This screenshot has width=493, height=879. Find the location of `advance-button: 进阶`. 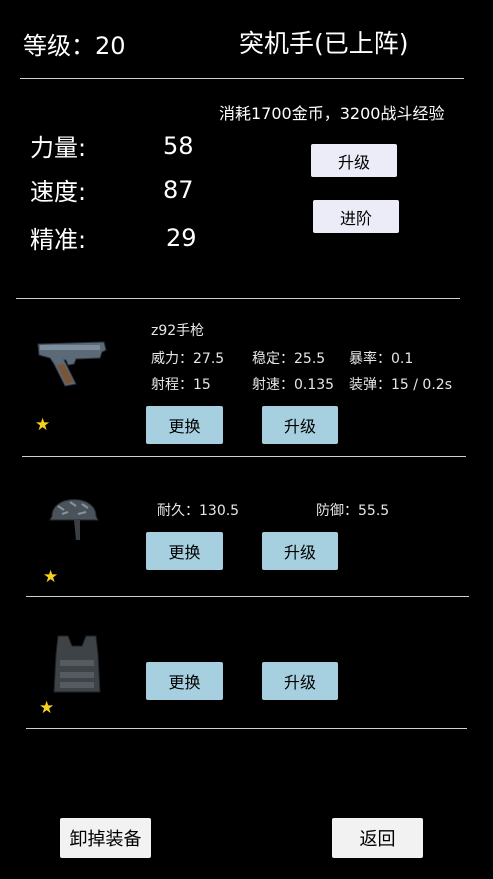

advance-button: 进阶 is located at coordinates (356, 216).